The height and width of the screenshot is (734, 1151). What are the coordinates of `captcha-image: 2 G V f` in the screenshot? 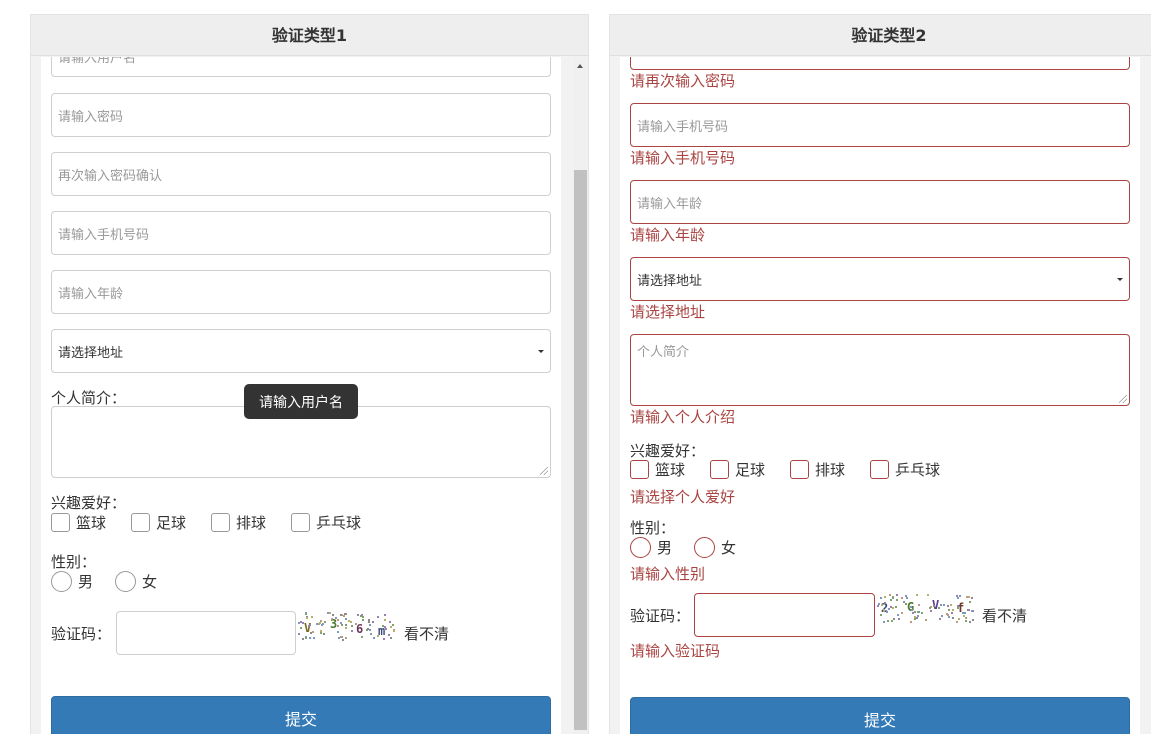 It's located at (926, 609).